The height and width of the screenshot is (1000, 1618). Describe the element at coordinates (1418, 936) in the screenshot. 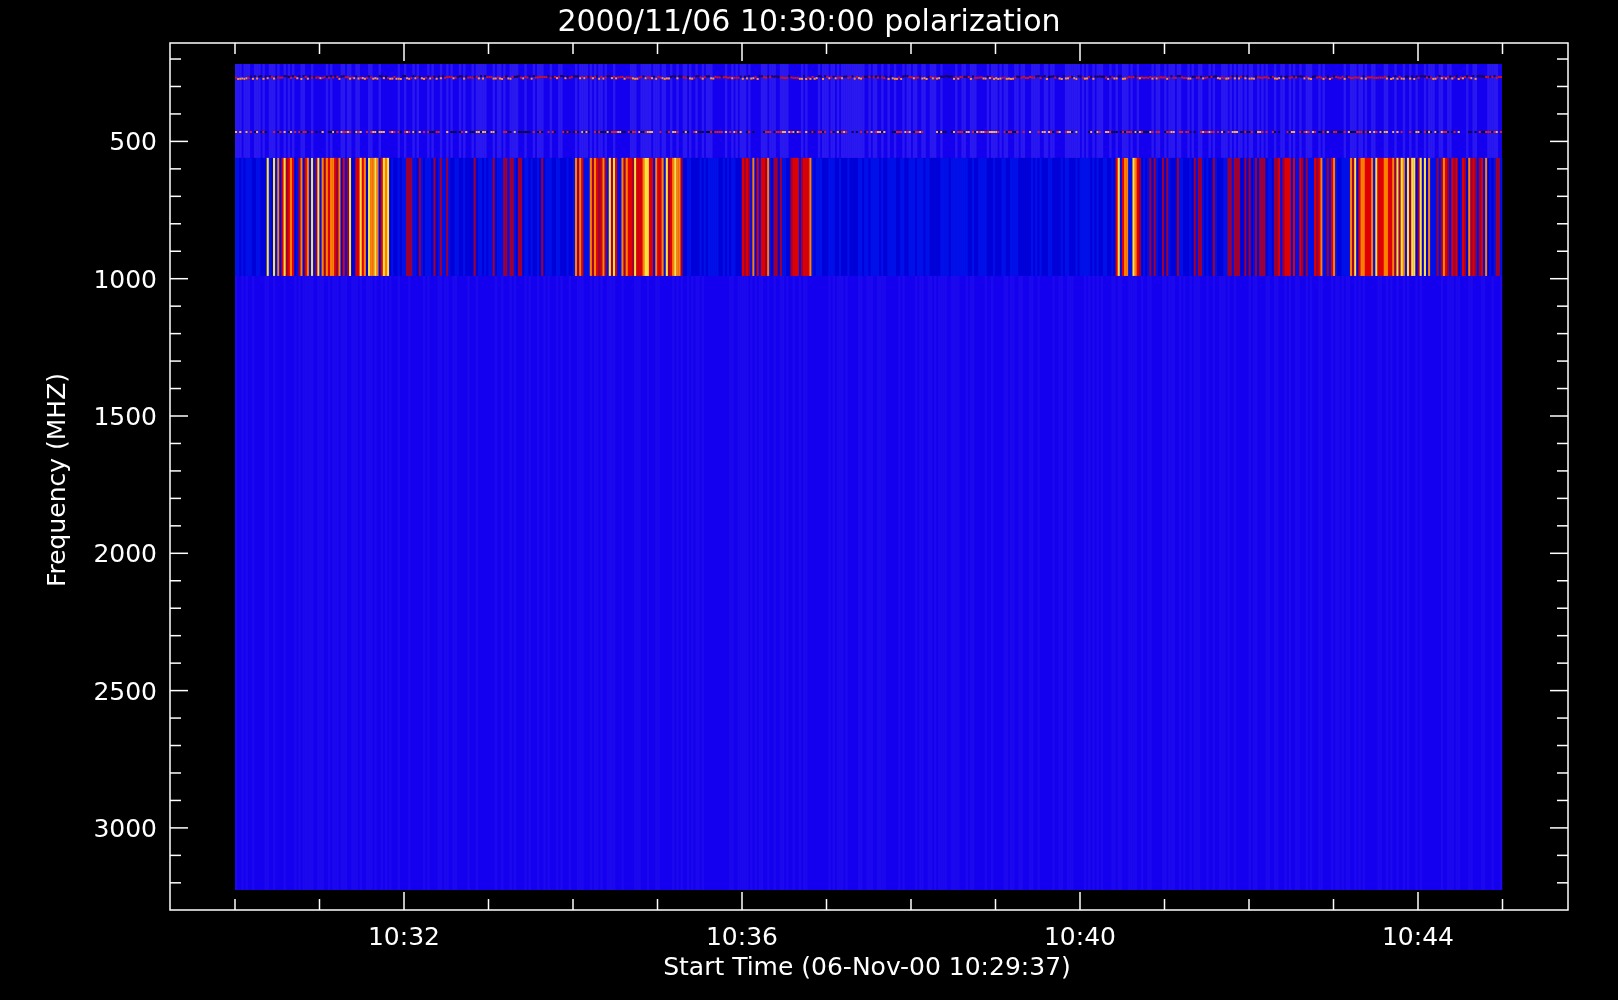

I see `x-tick-label: 10:44` at that location.